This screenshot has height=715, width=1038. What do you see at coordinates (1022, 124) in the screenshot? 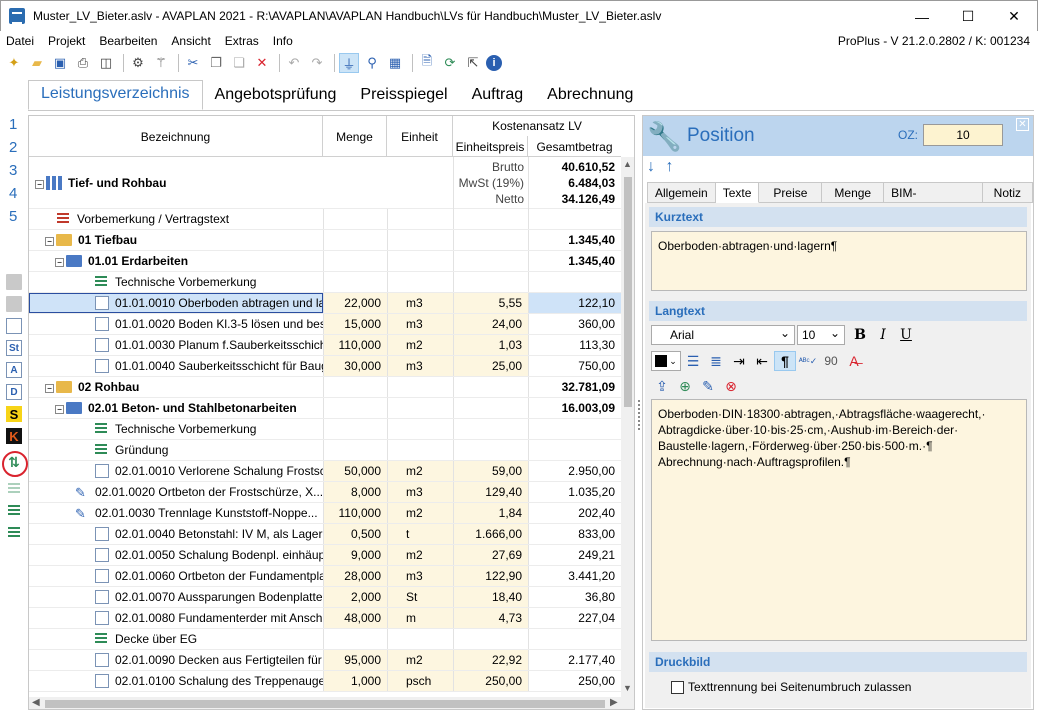
I see `panel-close-icon: ✕` at bounding box center [1022, 124].